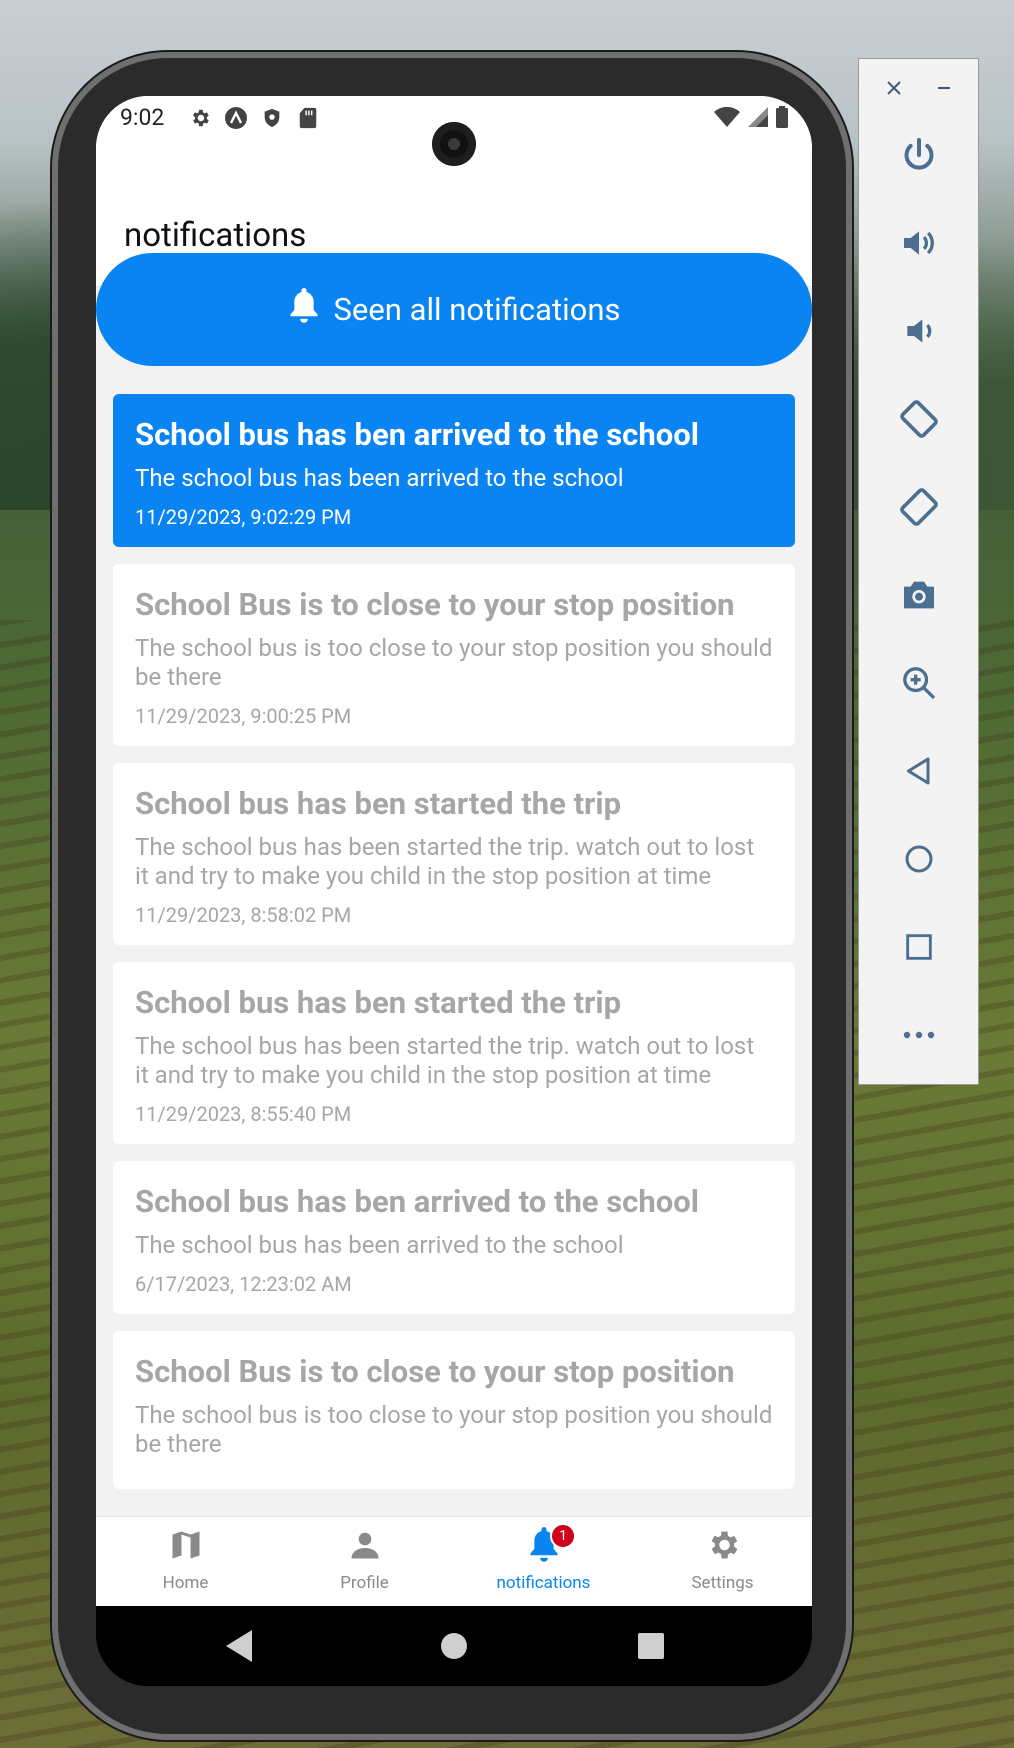  What do you see at coordinates (254, 118) in the screenshot?
I see `status-icons-left` at bounding box center [254, 118].